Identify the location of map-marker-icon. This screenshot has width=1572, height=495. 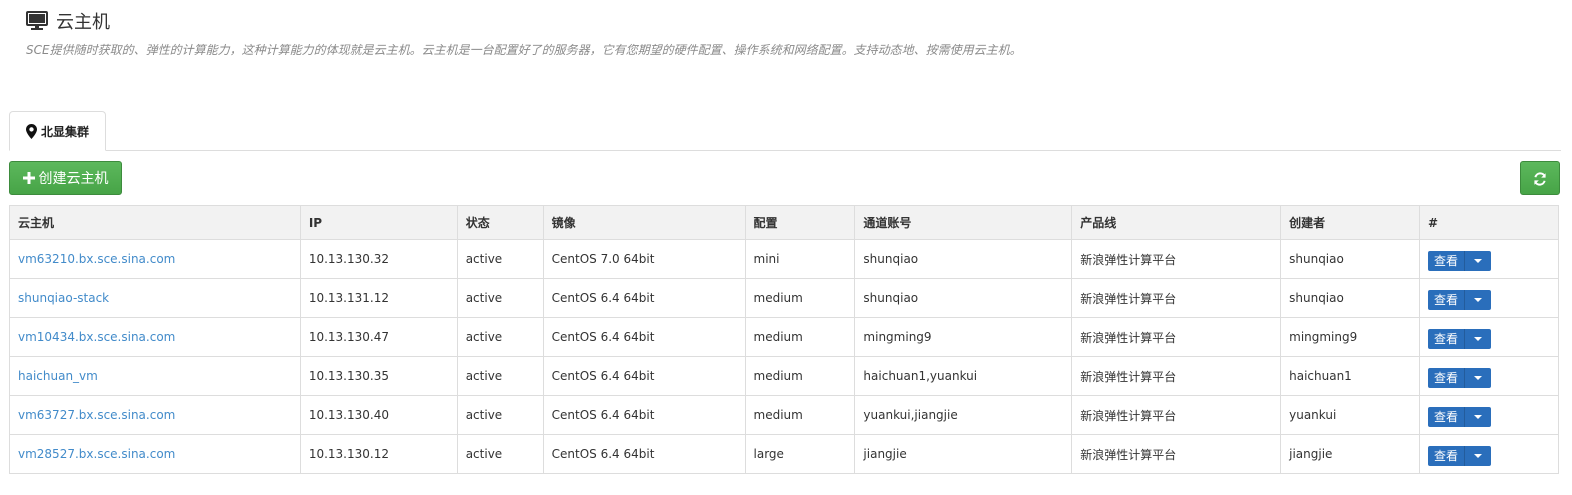
(31, 131).